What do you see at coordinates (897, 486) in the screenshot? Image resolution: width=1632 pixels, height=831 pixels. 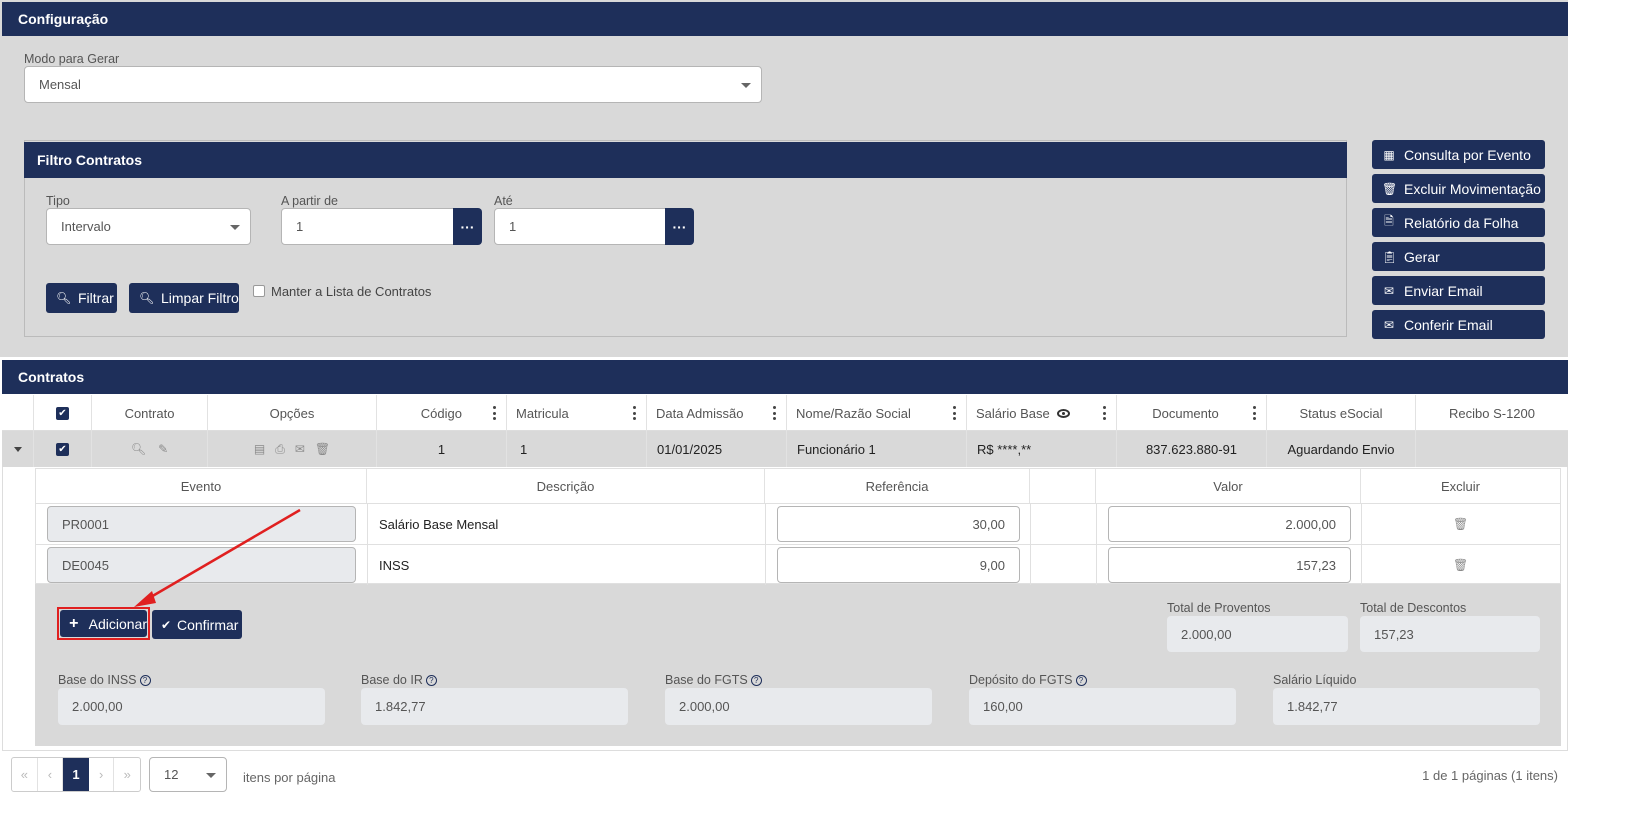 I see `col-referencia: Referência` at bounding box center [897, 486].